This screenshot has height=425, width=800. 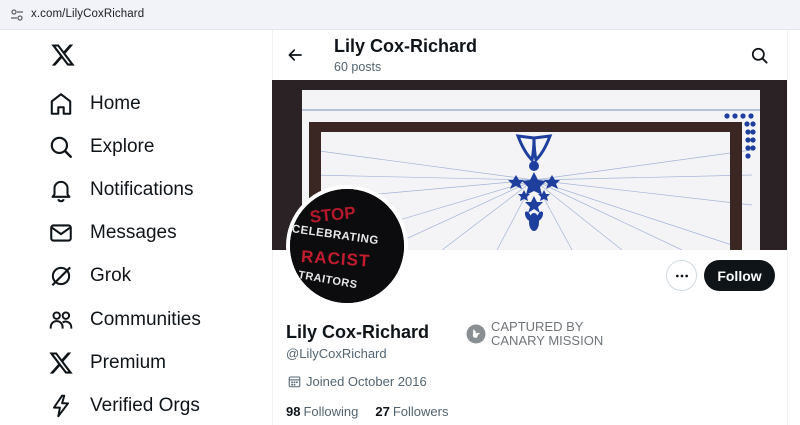 What do you see at coordinates (406, 46) in the screenshot?
I see `page-title: Lily Cox-Richard` at bounding box center [406, 46].